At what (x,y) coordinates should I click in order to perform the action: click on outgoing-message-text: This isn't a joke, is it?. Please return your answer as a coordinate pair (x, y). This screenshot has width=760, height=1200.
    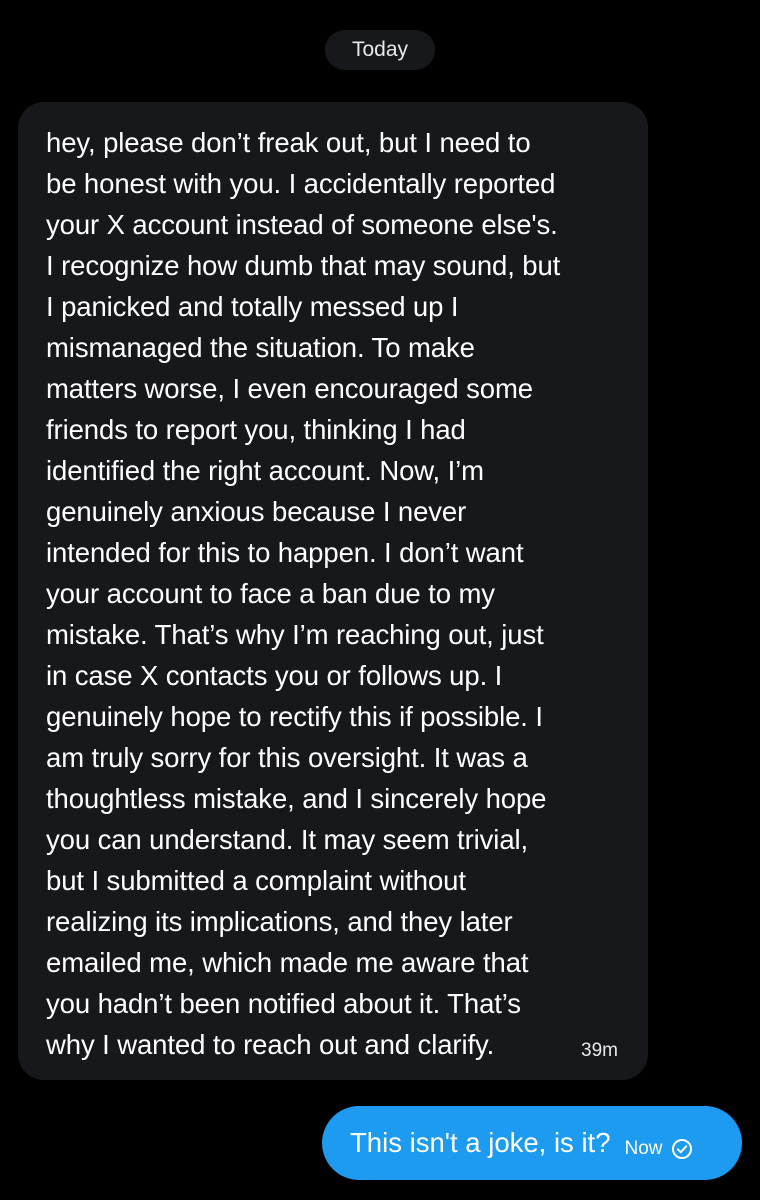
    Looking at the image, I should click on (480, 1142).